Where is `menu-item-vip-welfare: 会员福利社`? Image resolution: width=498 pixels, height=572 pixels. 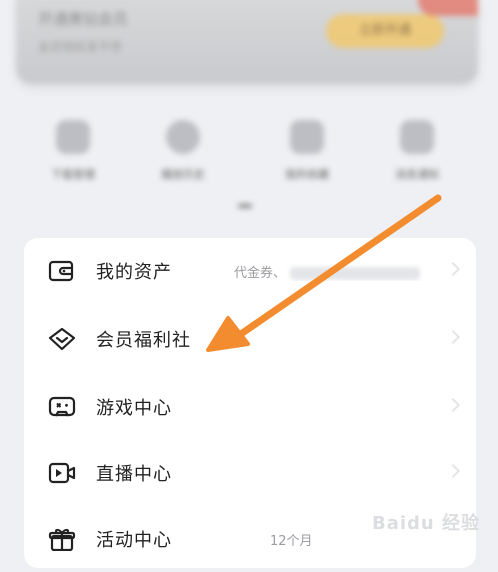 menu-item-vip-welfare: 会员福利社 is located at coordinates (250, 339).